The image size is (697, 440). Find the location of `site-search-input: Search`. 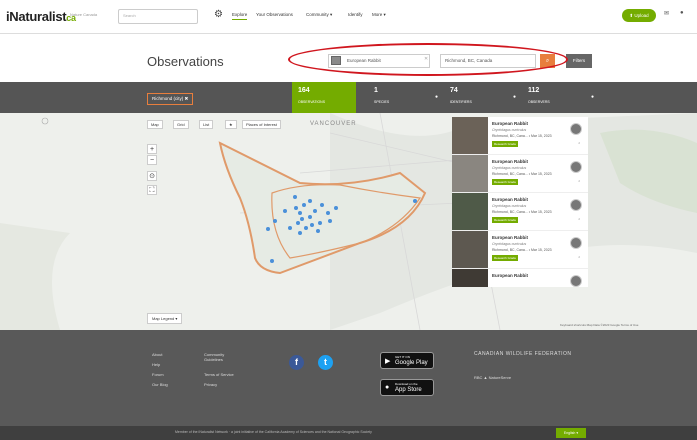

site-search-input: Search is located at coordinates (158, 16).